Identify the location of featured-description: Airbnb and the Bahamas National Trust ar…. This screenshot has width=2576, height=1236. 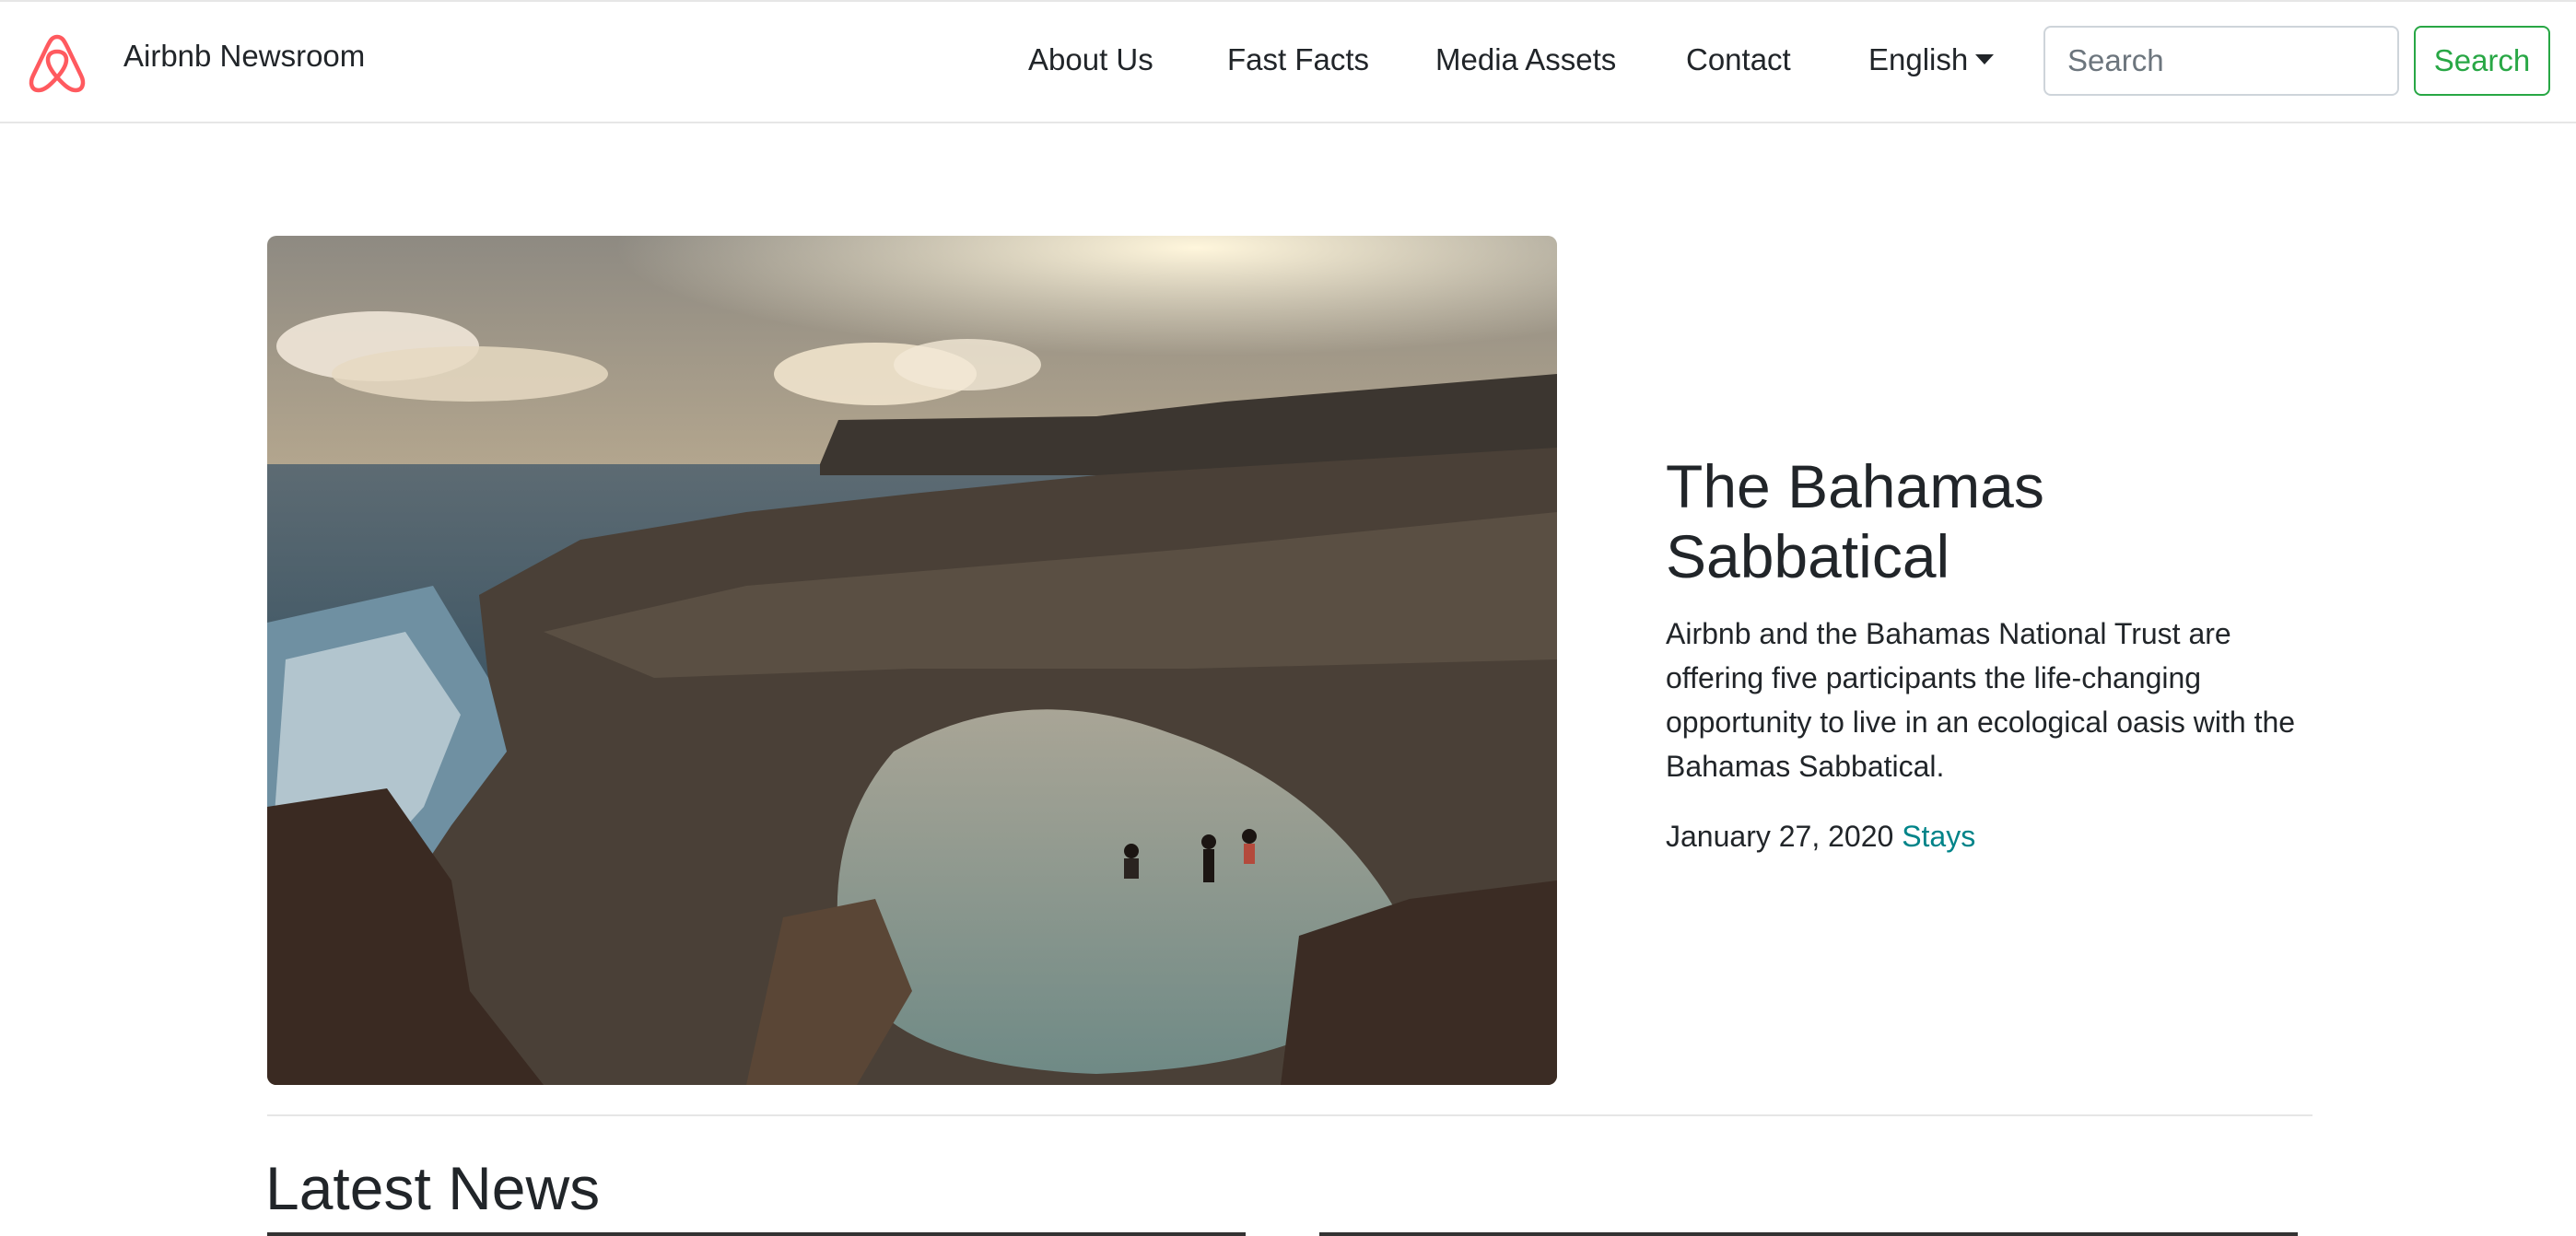
(1981, 700).